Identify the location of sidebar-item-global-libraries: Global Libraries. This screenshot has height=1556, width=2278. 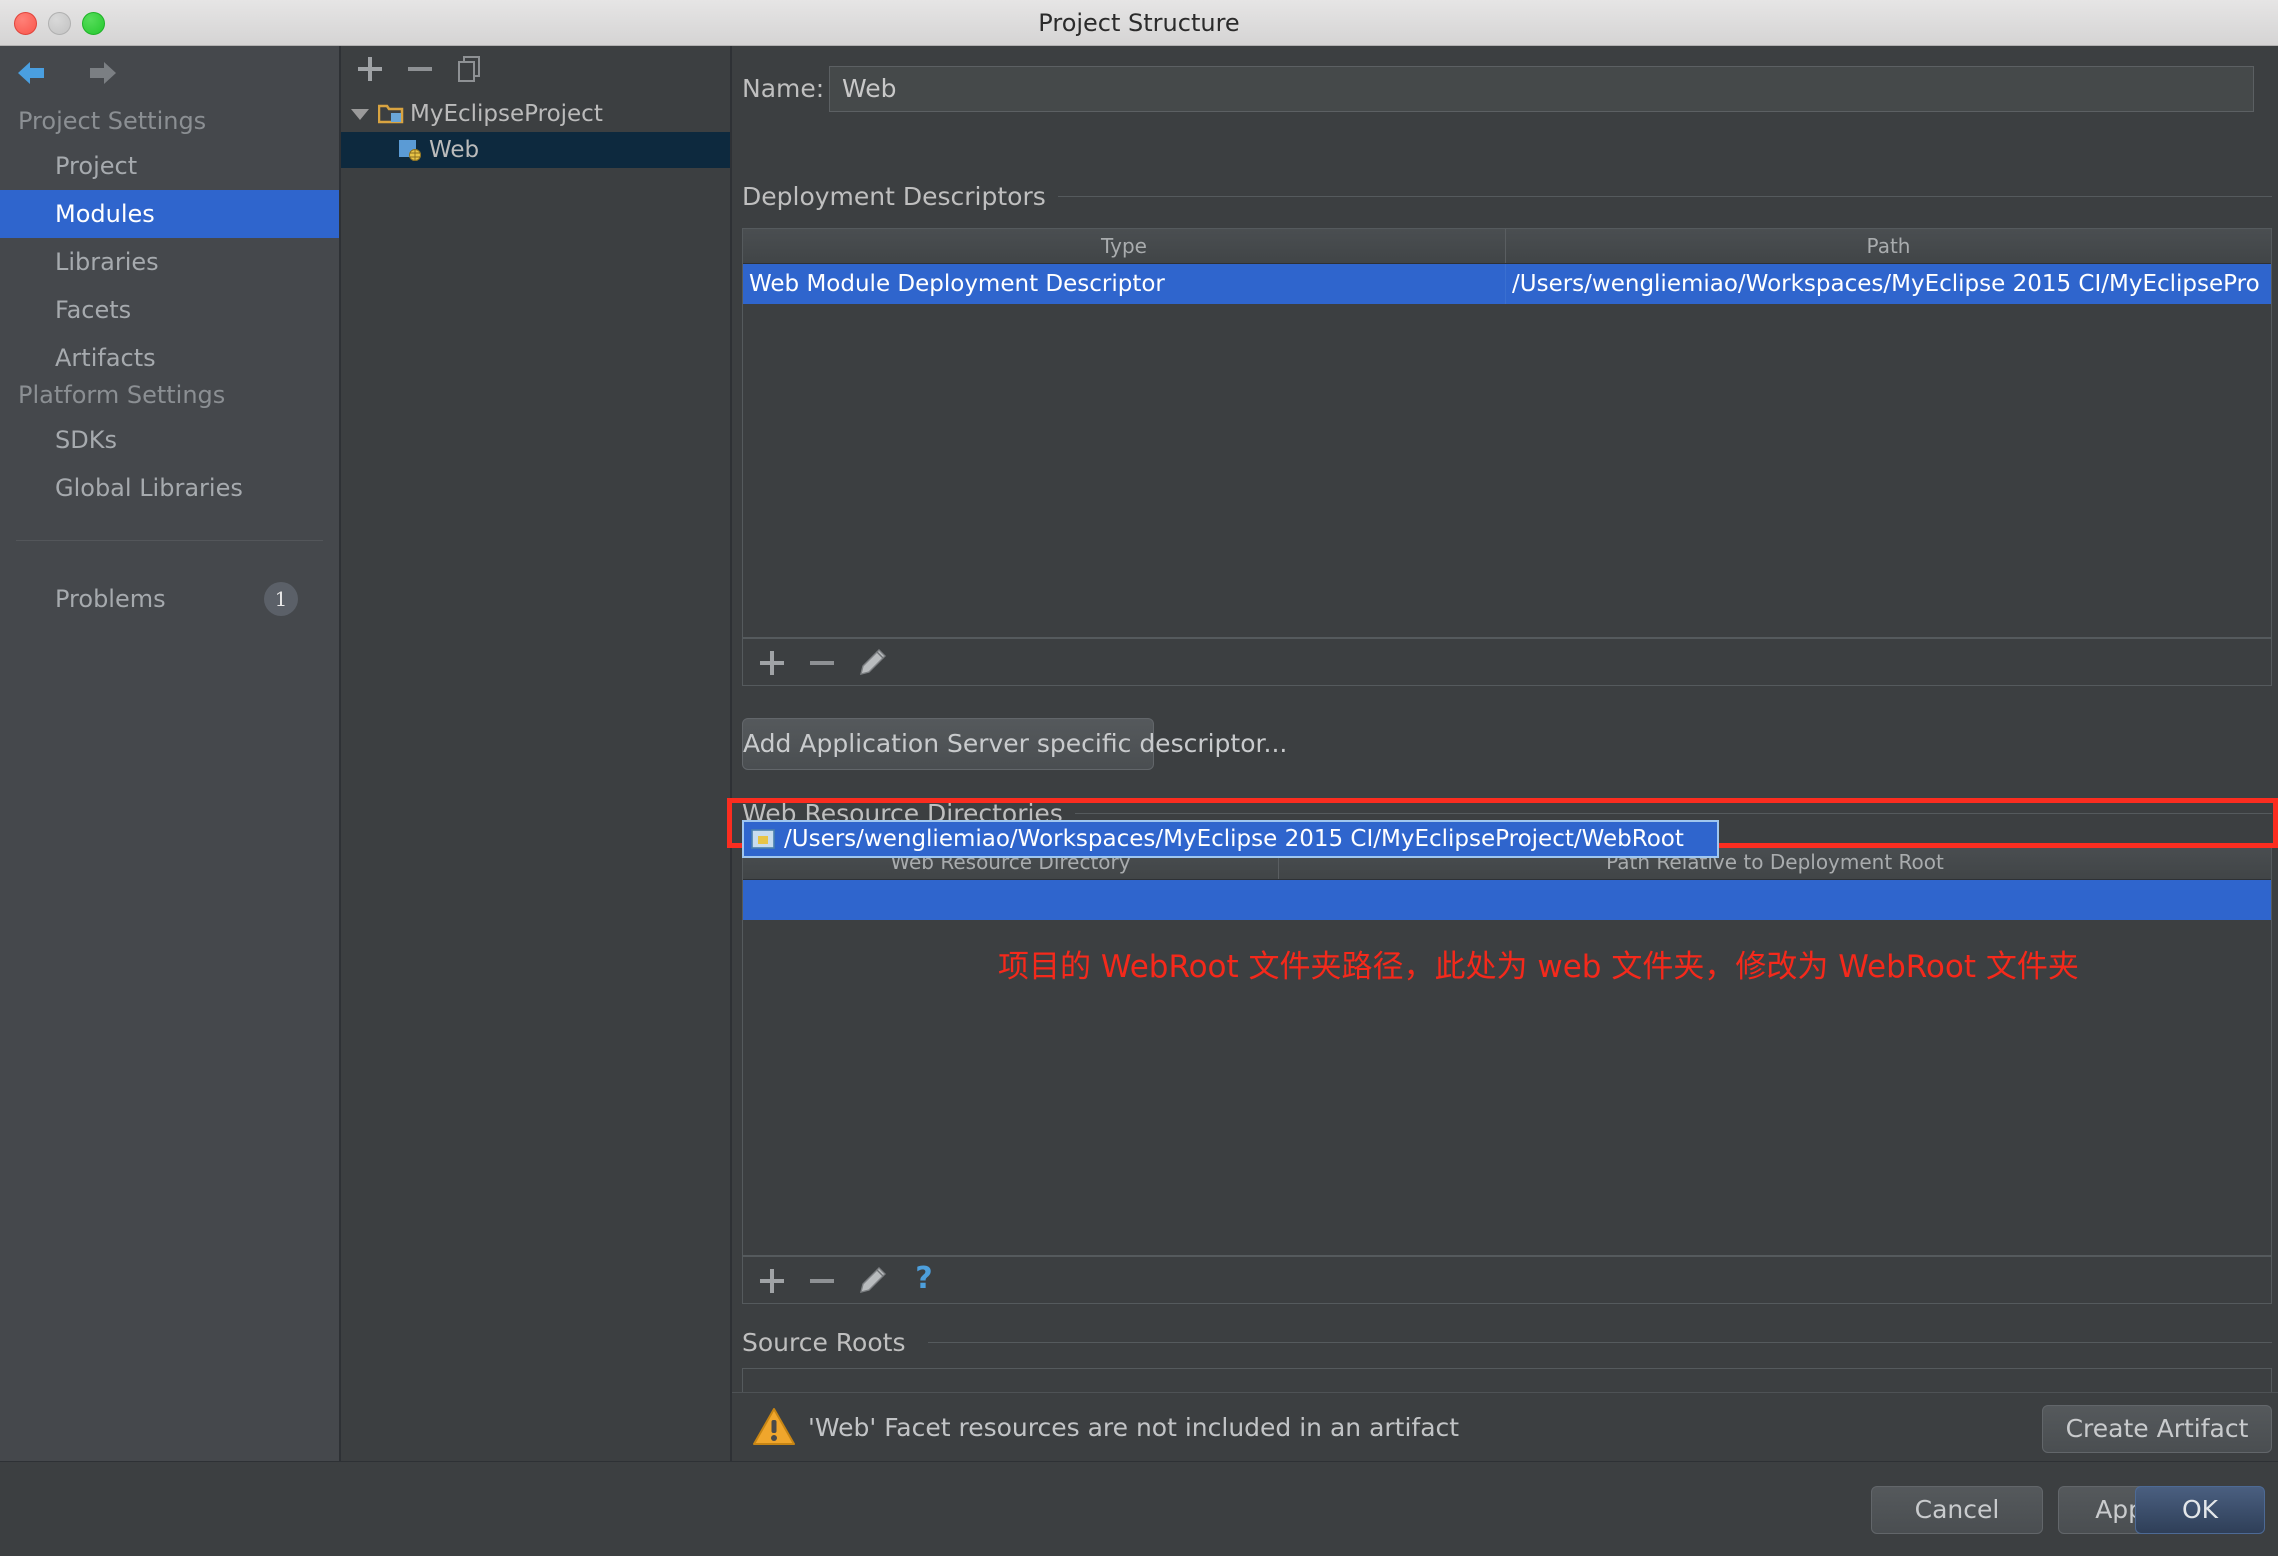
(169, 488).